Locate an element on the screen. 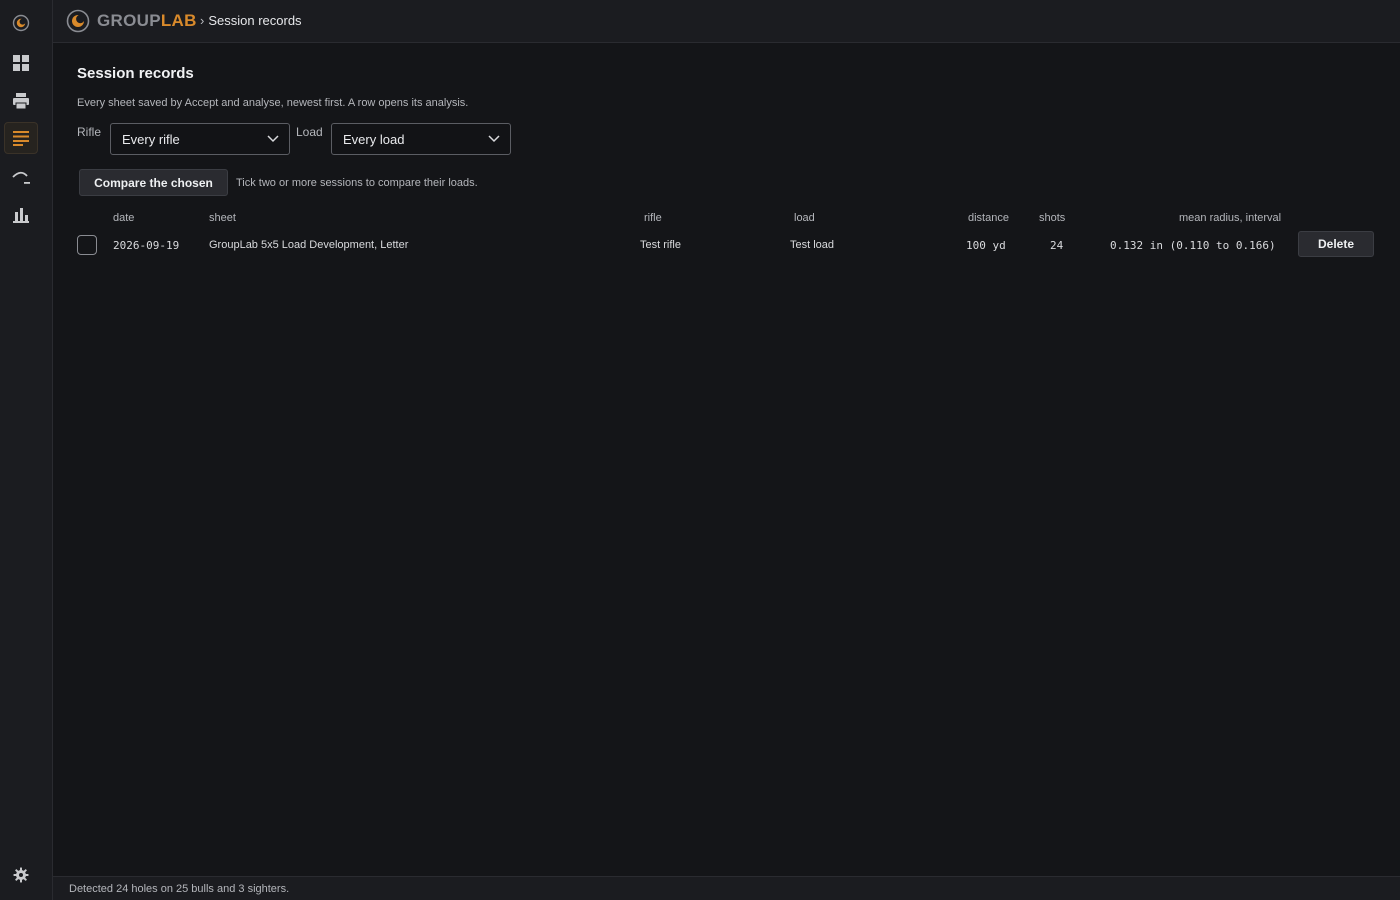 The width and height of the screenshot is (1400, 900). delete-button: Delete is located at coordinates (1336, 244).